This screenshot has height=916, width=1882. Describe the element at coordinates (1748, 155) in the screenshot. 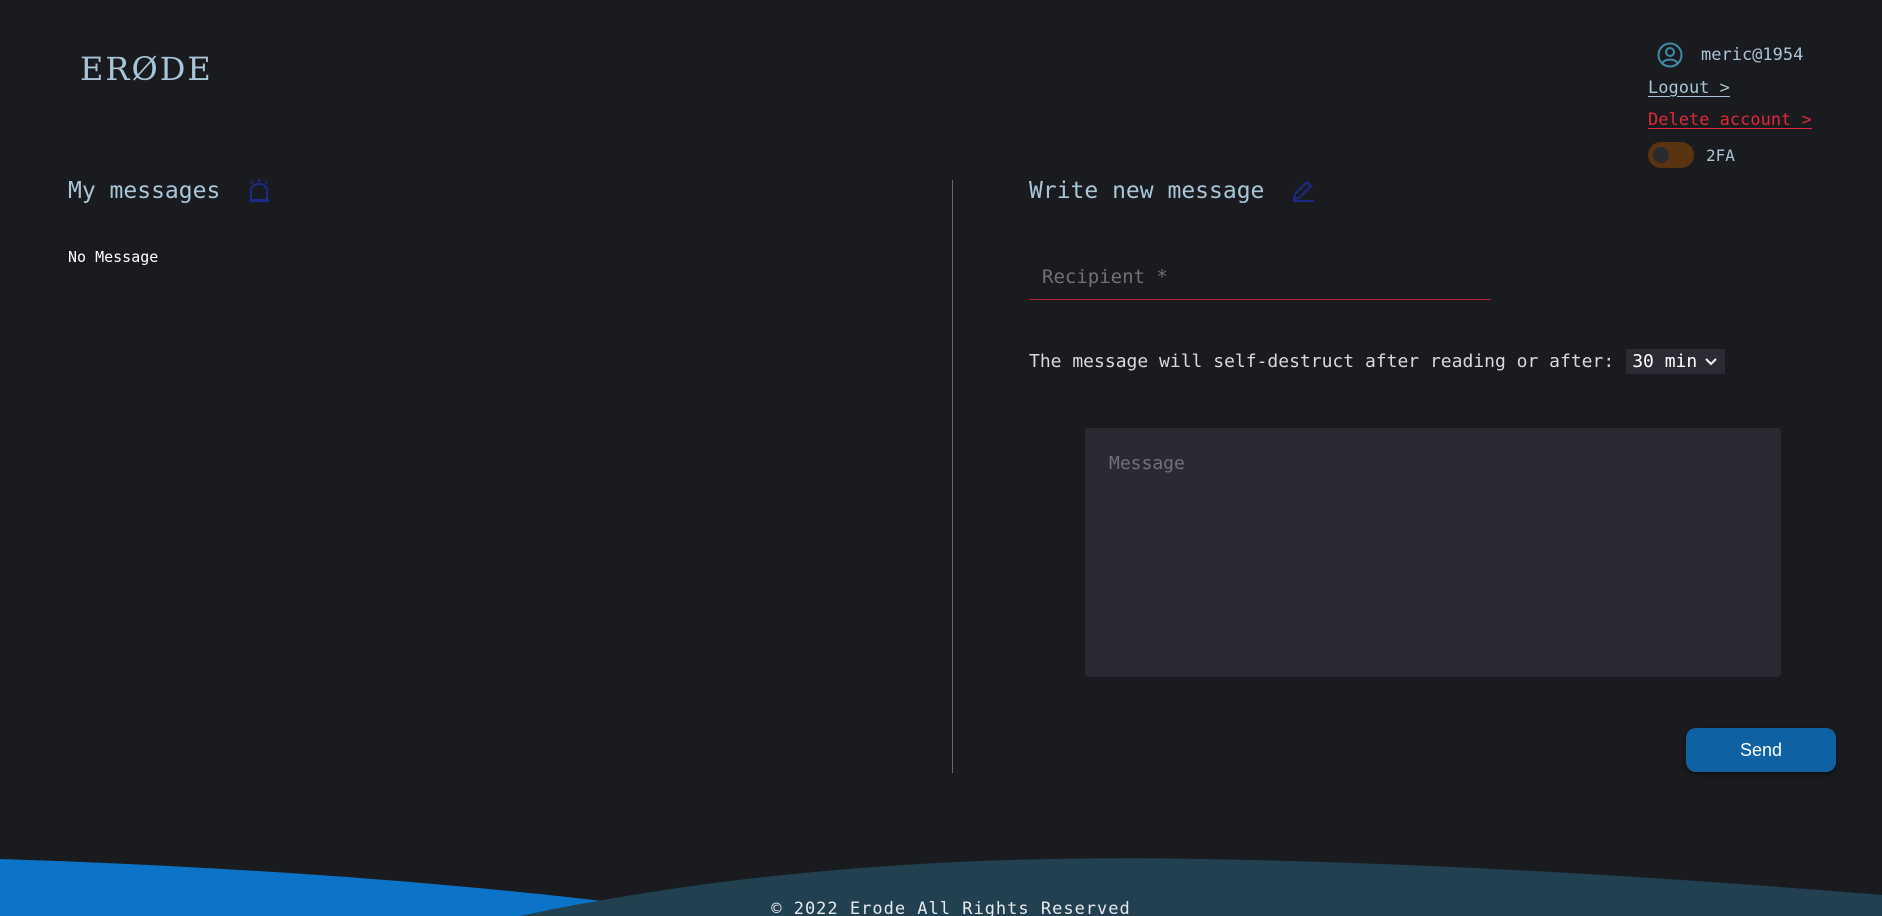

I see `twofa-row: 2FA` at that location.